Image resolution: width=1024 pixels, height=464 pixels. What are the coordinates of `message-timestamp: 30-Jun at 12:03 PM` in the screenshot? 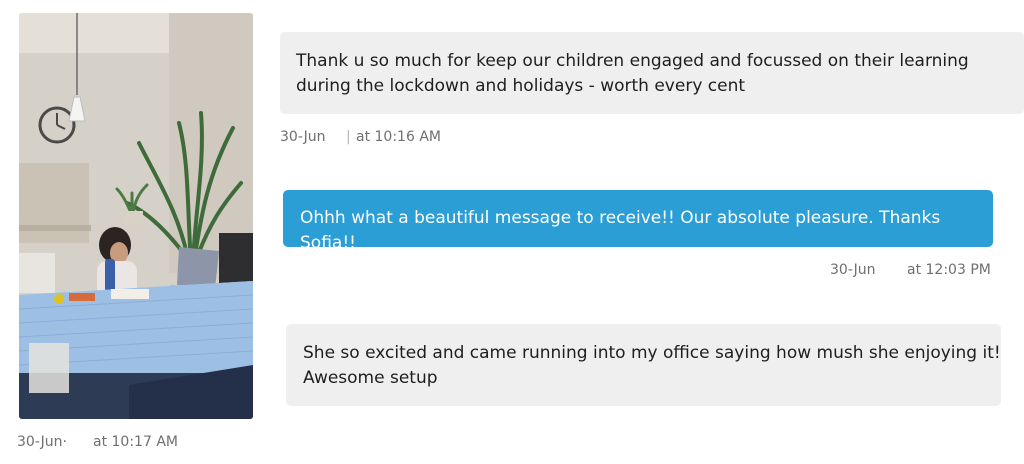 It's located at (910, 270).